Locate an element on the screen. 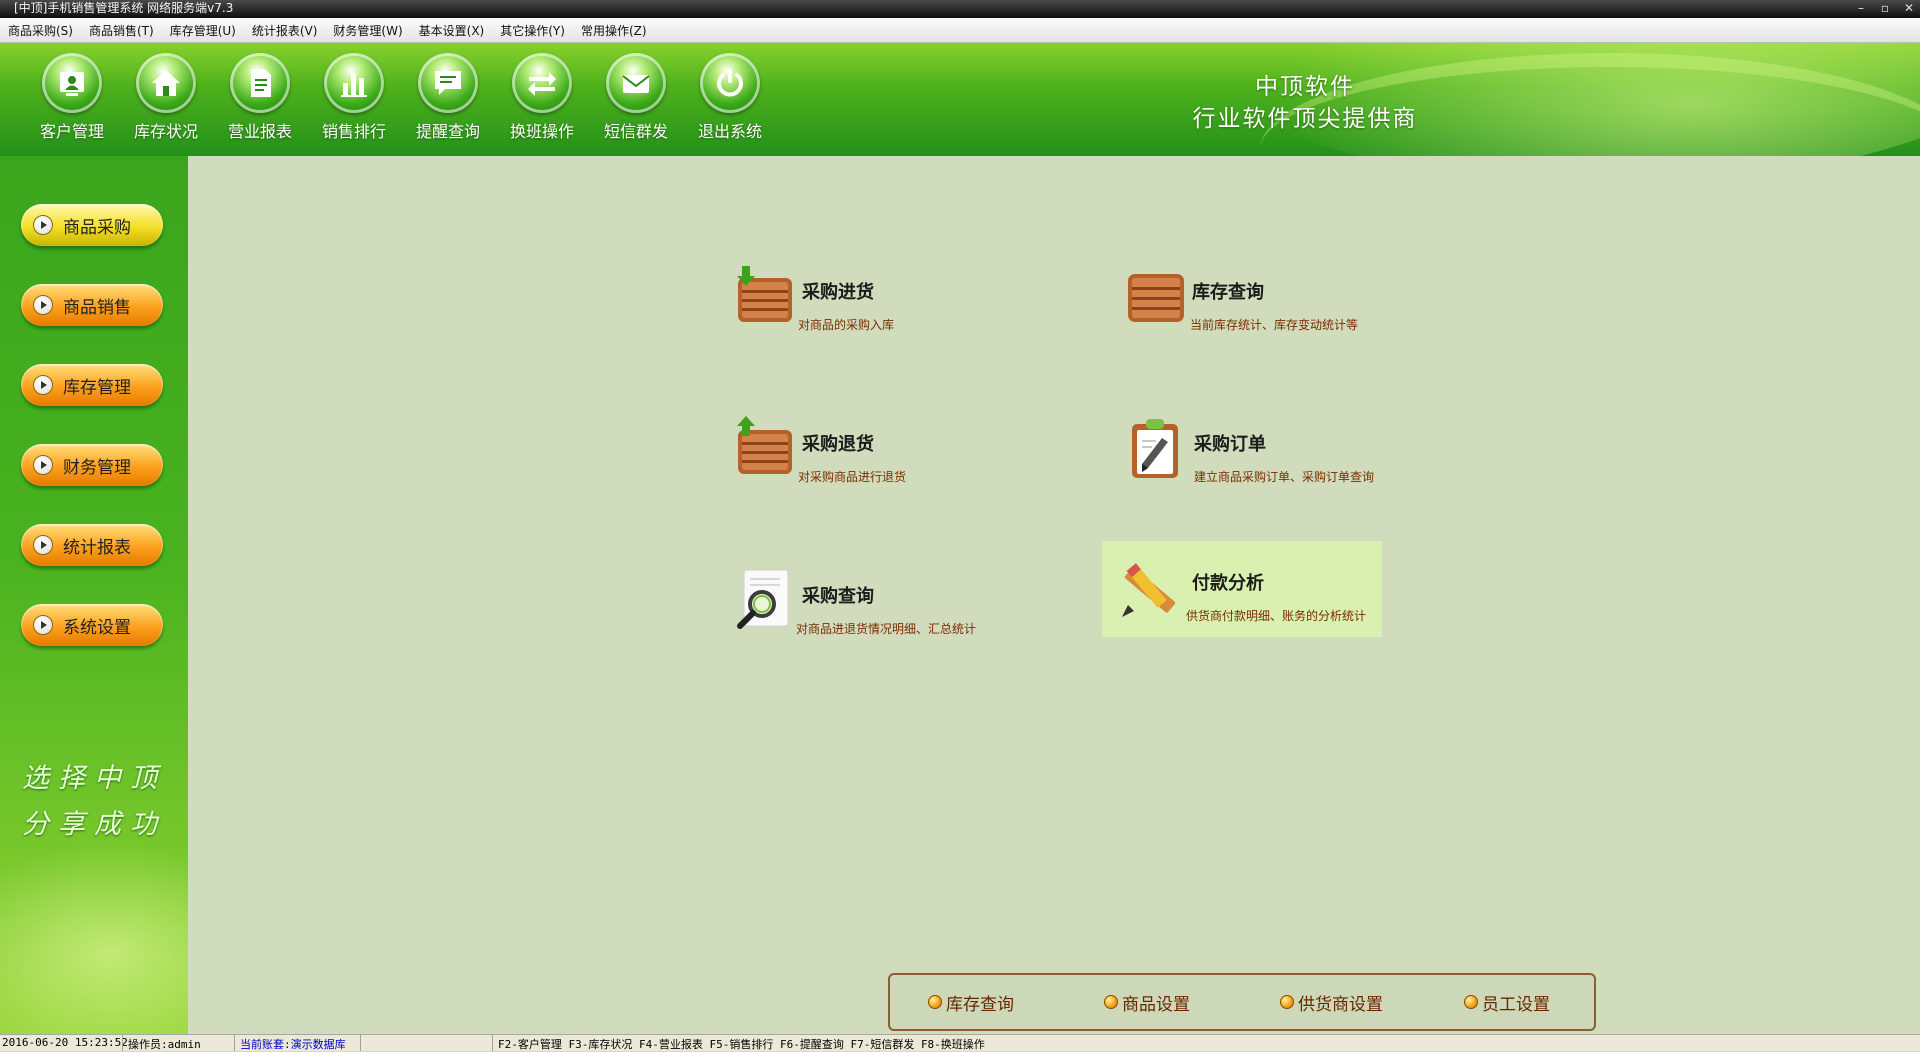  tool-exit-system: 退出系统 is located at coordinates (730, 97).